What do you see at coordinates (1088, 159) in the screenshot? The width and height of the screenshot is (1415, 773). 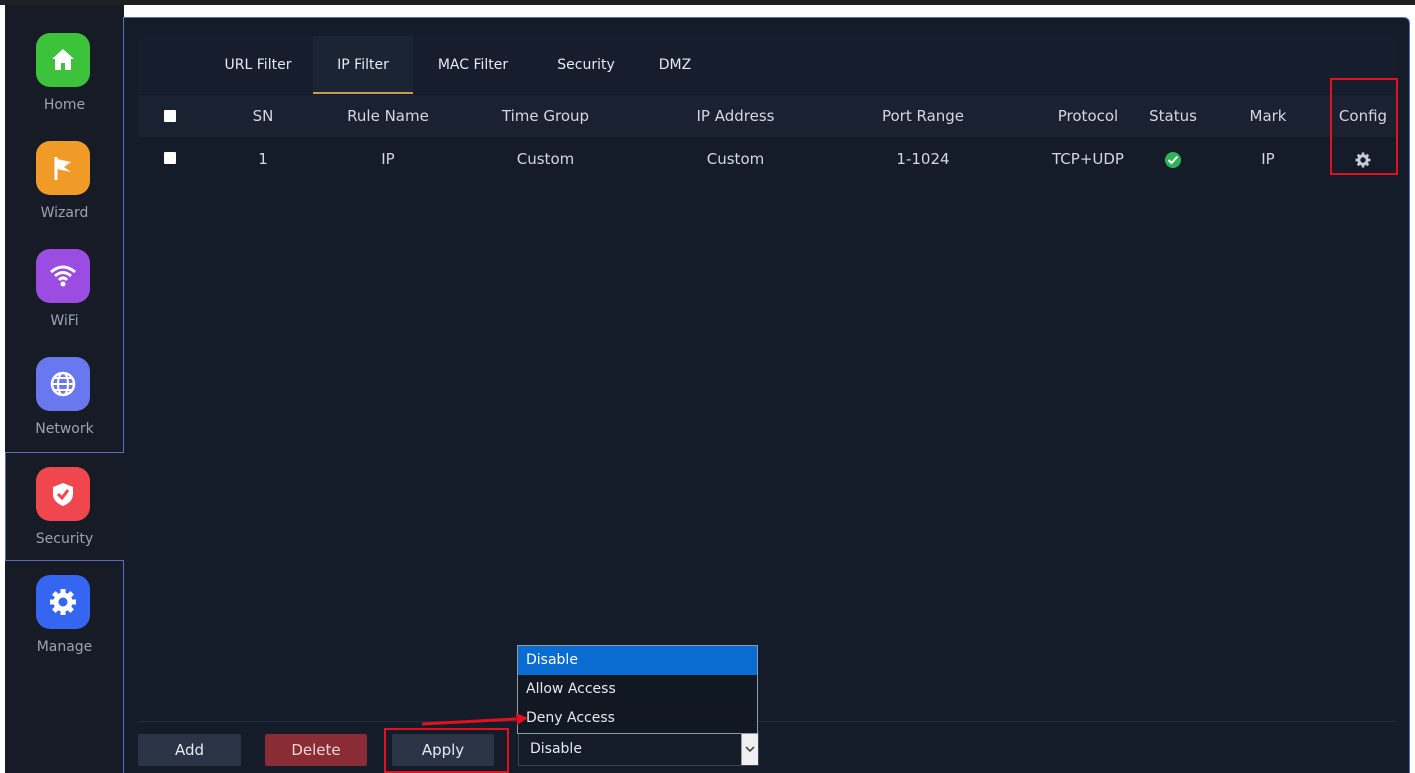 I see `cell-protocol: TCP+UDP` at bounding box center [1088, 159].